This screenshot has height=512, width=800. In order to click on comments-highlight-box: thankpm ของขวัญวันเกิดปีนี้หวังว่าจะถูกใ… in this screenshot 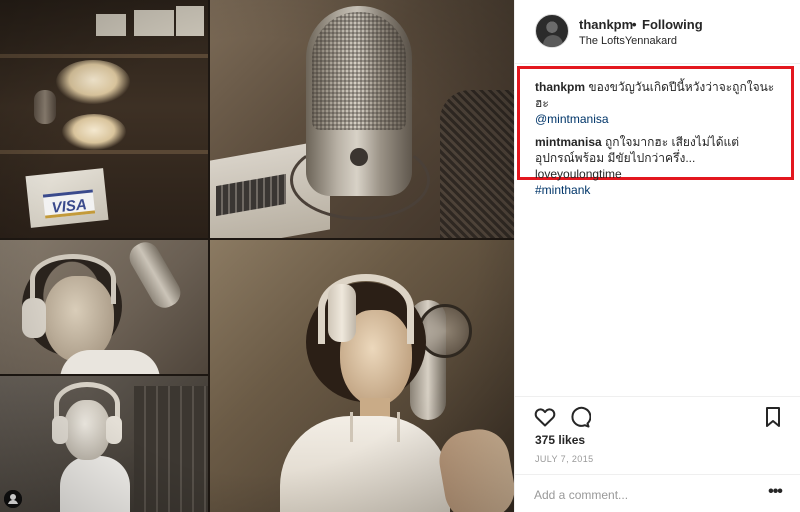, I will do `click(655, 131)`.